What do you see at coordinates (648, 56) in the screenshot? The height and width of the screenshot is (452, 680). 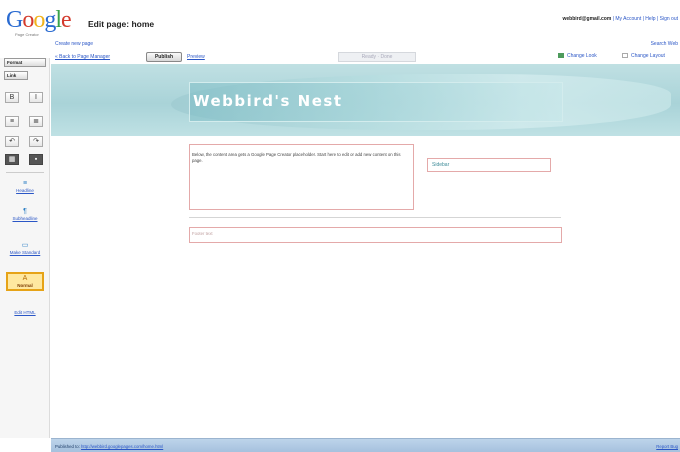 I see `change-layout-label: Change Layout` at bounding box center [648, 56].